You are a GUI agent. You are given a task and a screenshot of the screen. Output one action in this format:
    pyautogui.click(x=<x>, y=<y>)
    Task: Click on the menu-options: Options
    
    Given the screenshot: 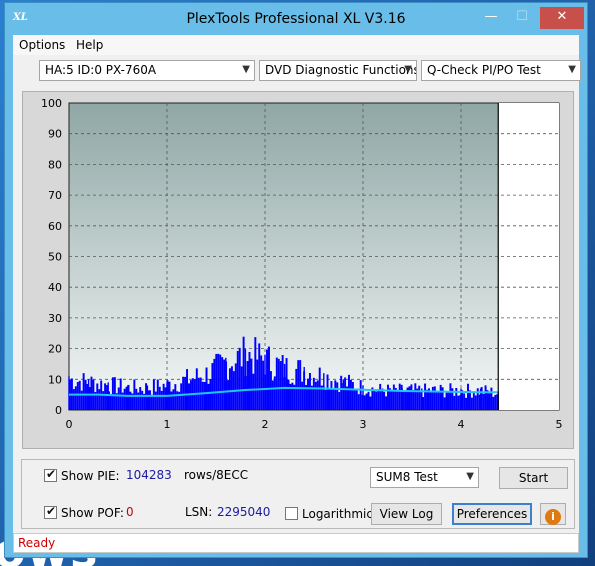 What is the action you would take?
    pyautogui.click(x=42, y=45)
    